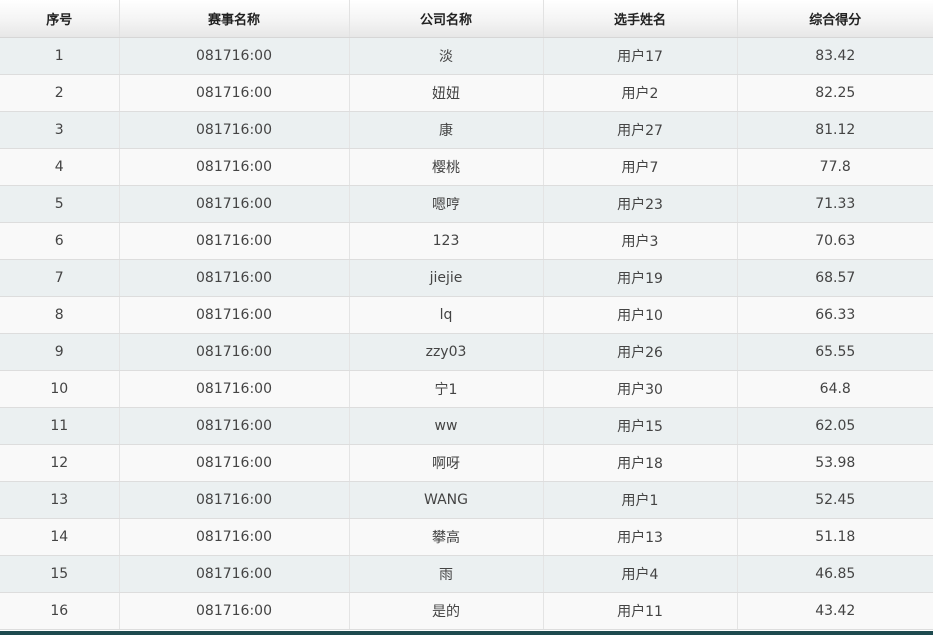 The height and width of the screenshot is (635, 933). Describe the element at coordinates (446, 574) in the screenshot. I see `cell-company-name: 雨` at that location.